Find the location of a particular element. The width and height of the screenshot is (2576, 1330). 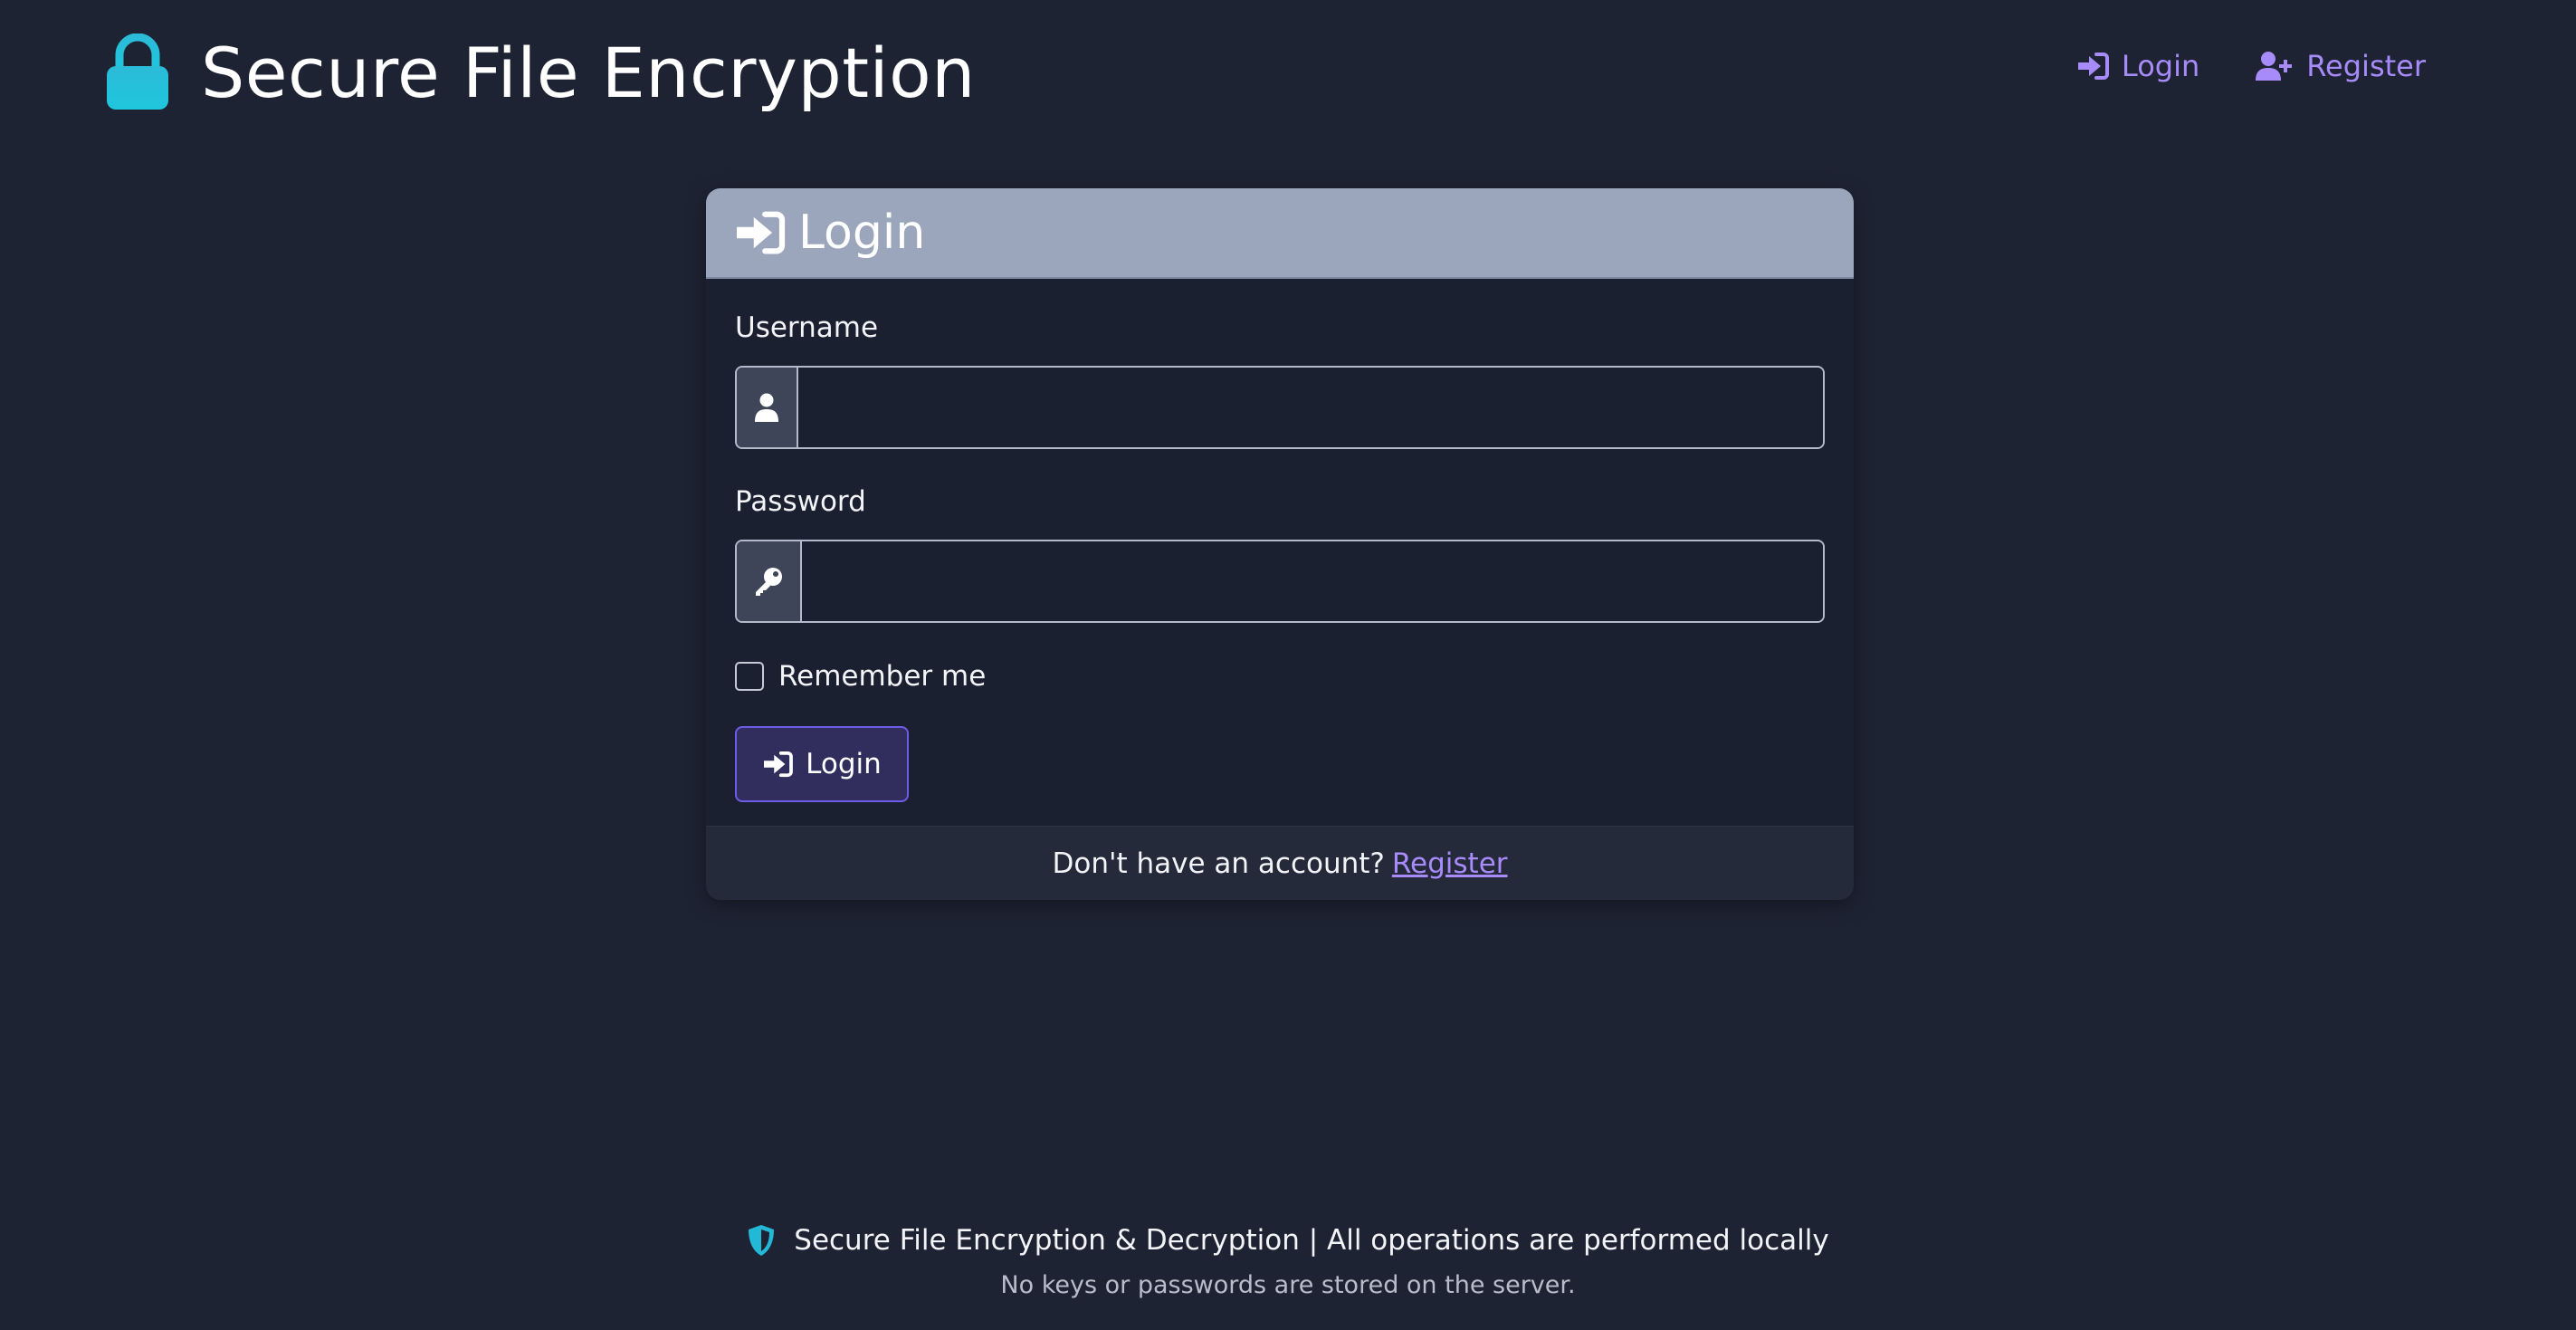

nav-login-link: Login is located at coordinates (2138, 66).